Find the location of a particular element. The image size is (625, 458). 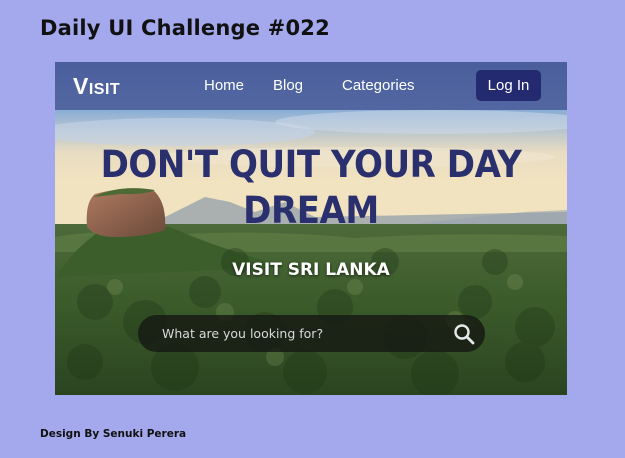

hero-title-line-2: DREAM is located at coordinates (311, 210).